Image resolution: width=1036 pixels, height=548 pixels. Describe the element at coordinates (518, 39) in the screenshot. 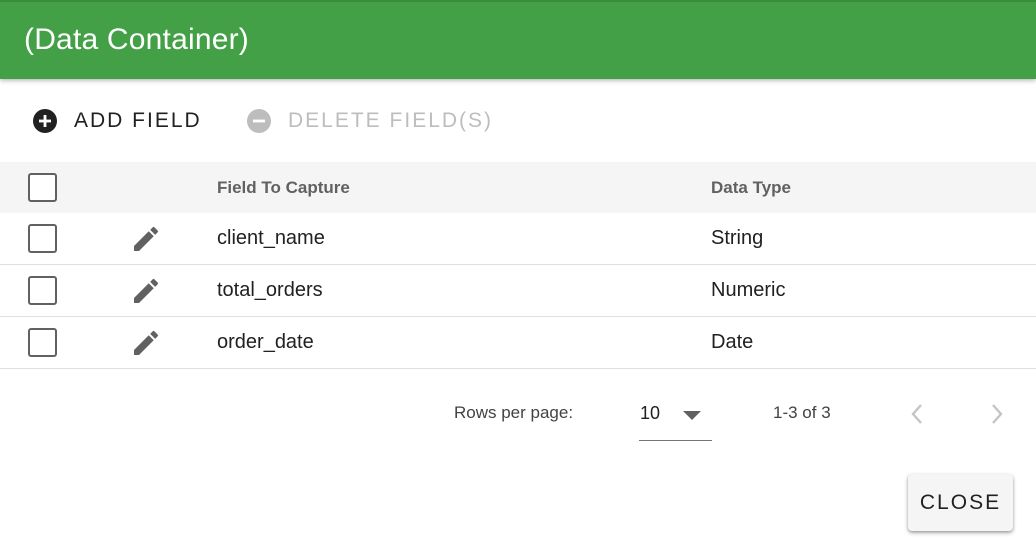

I see `dialog-header: (Data Container)` at that location.